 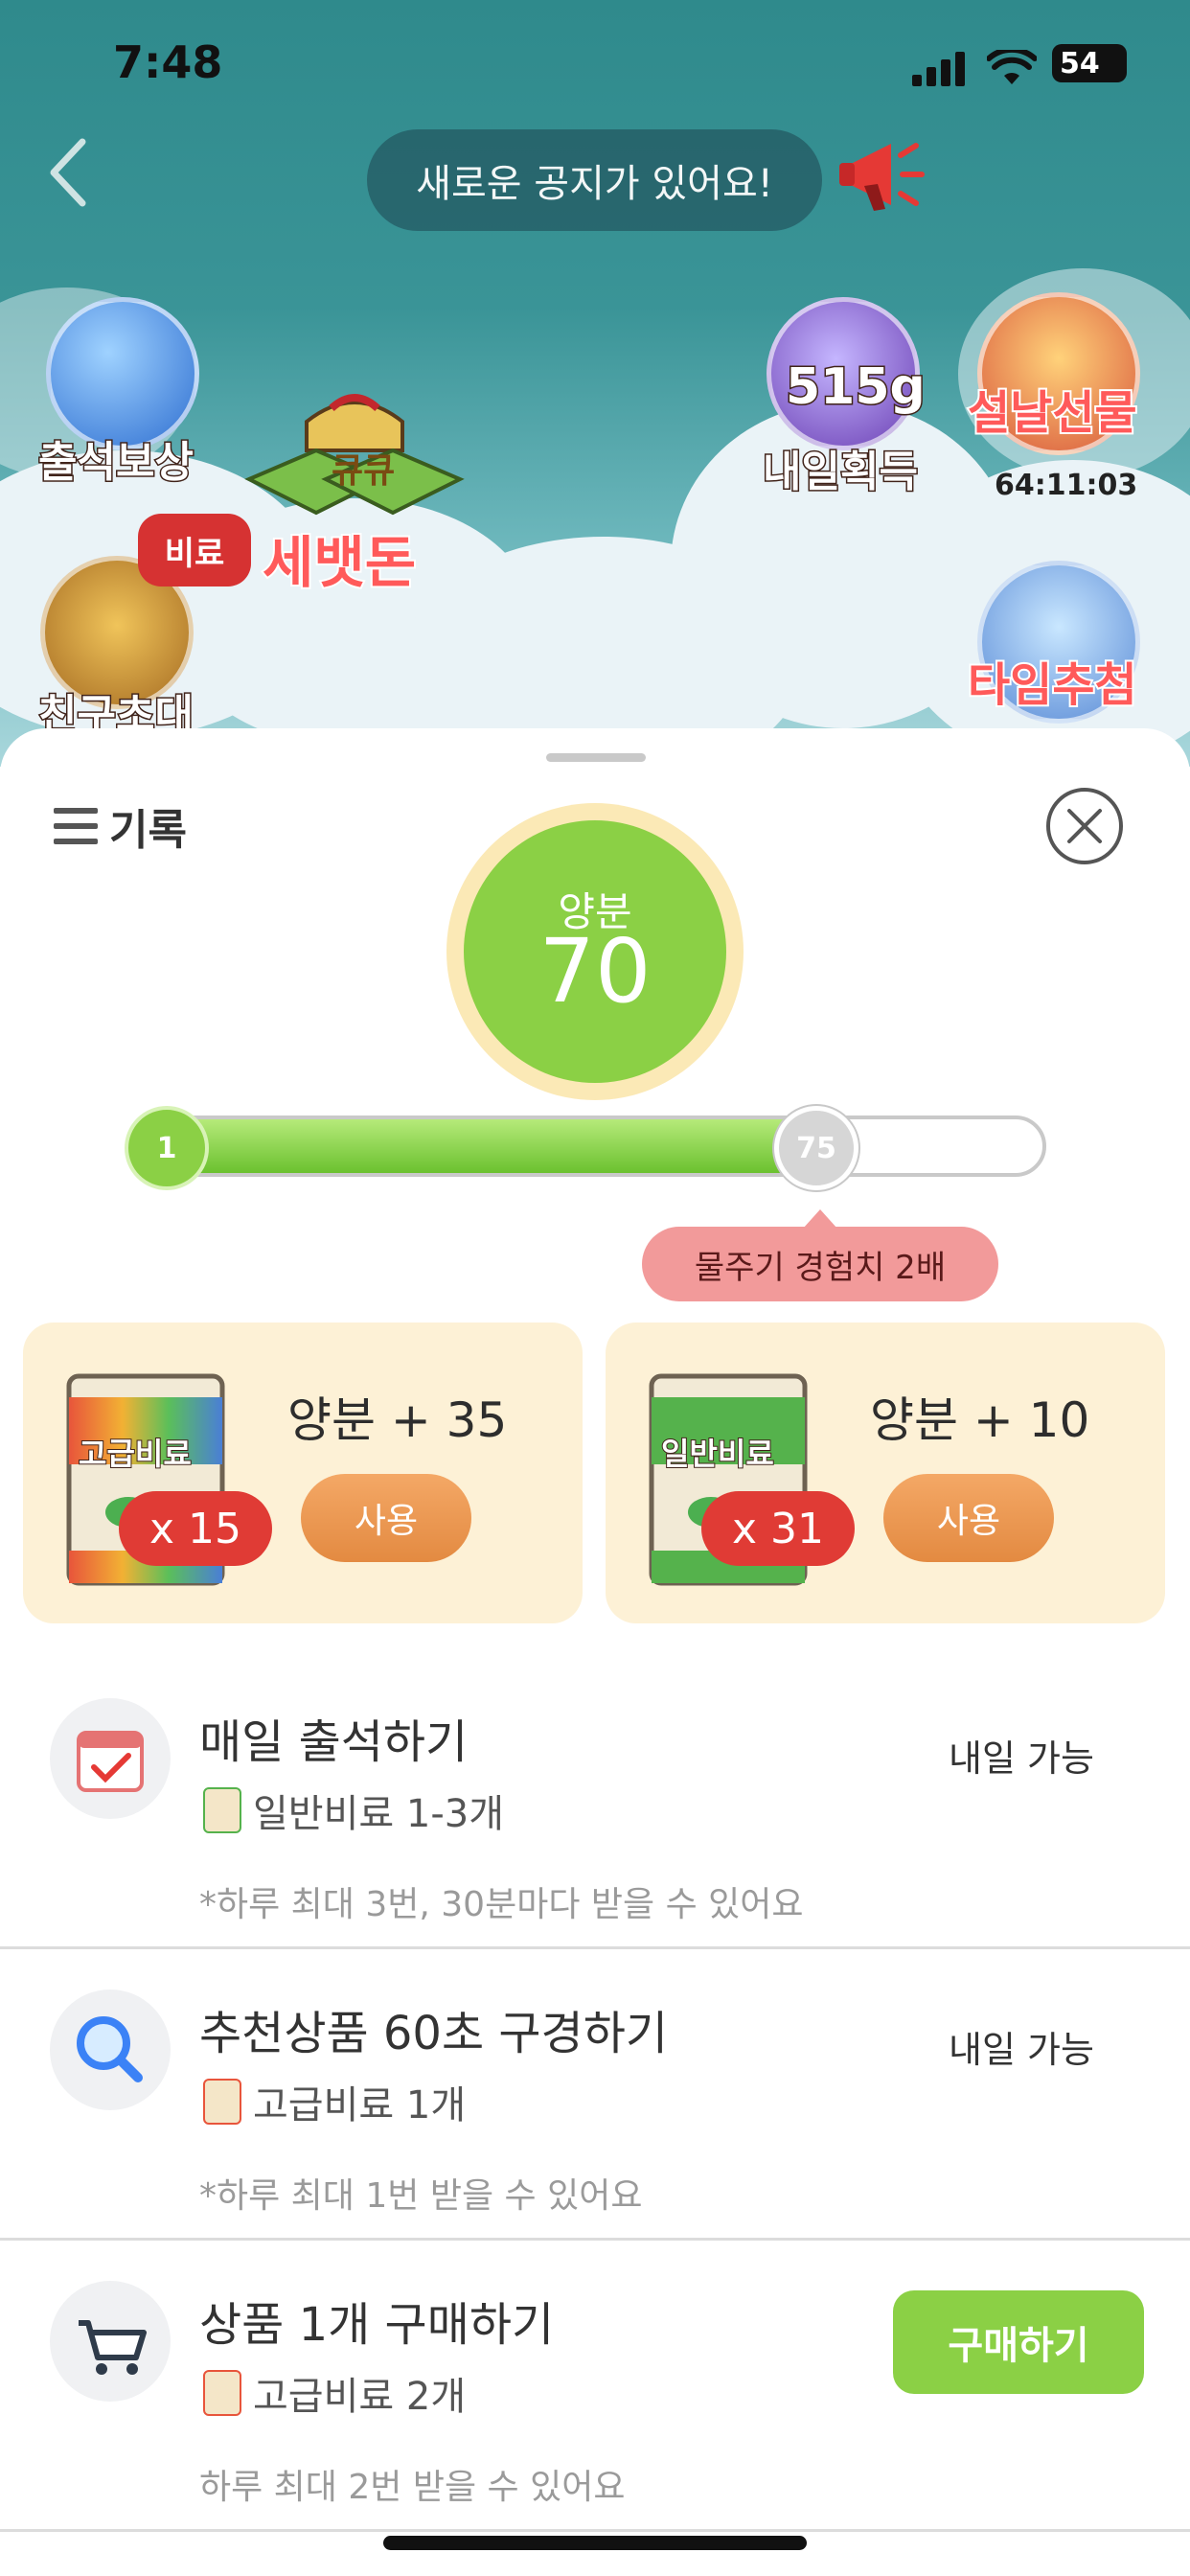 I want to click on task-title: 추천상품 60초 구경하기, so click(x=434, y=2034).